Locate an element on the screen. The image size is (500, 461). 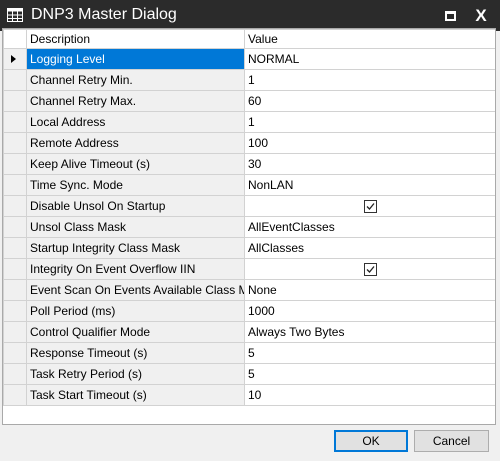
table-row: Keep Alive Timeout (s) 30 is located at coordinates (249, 164).